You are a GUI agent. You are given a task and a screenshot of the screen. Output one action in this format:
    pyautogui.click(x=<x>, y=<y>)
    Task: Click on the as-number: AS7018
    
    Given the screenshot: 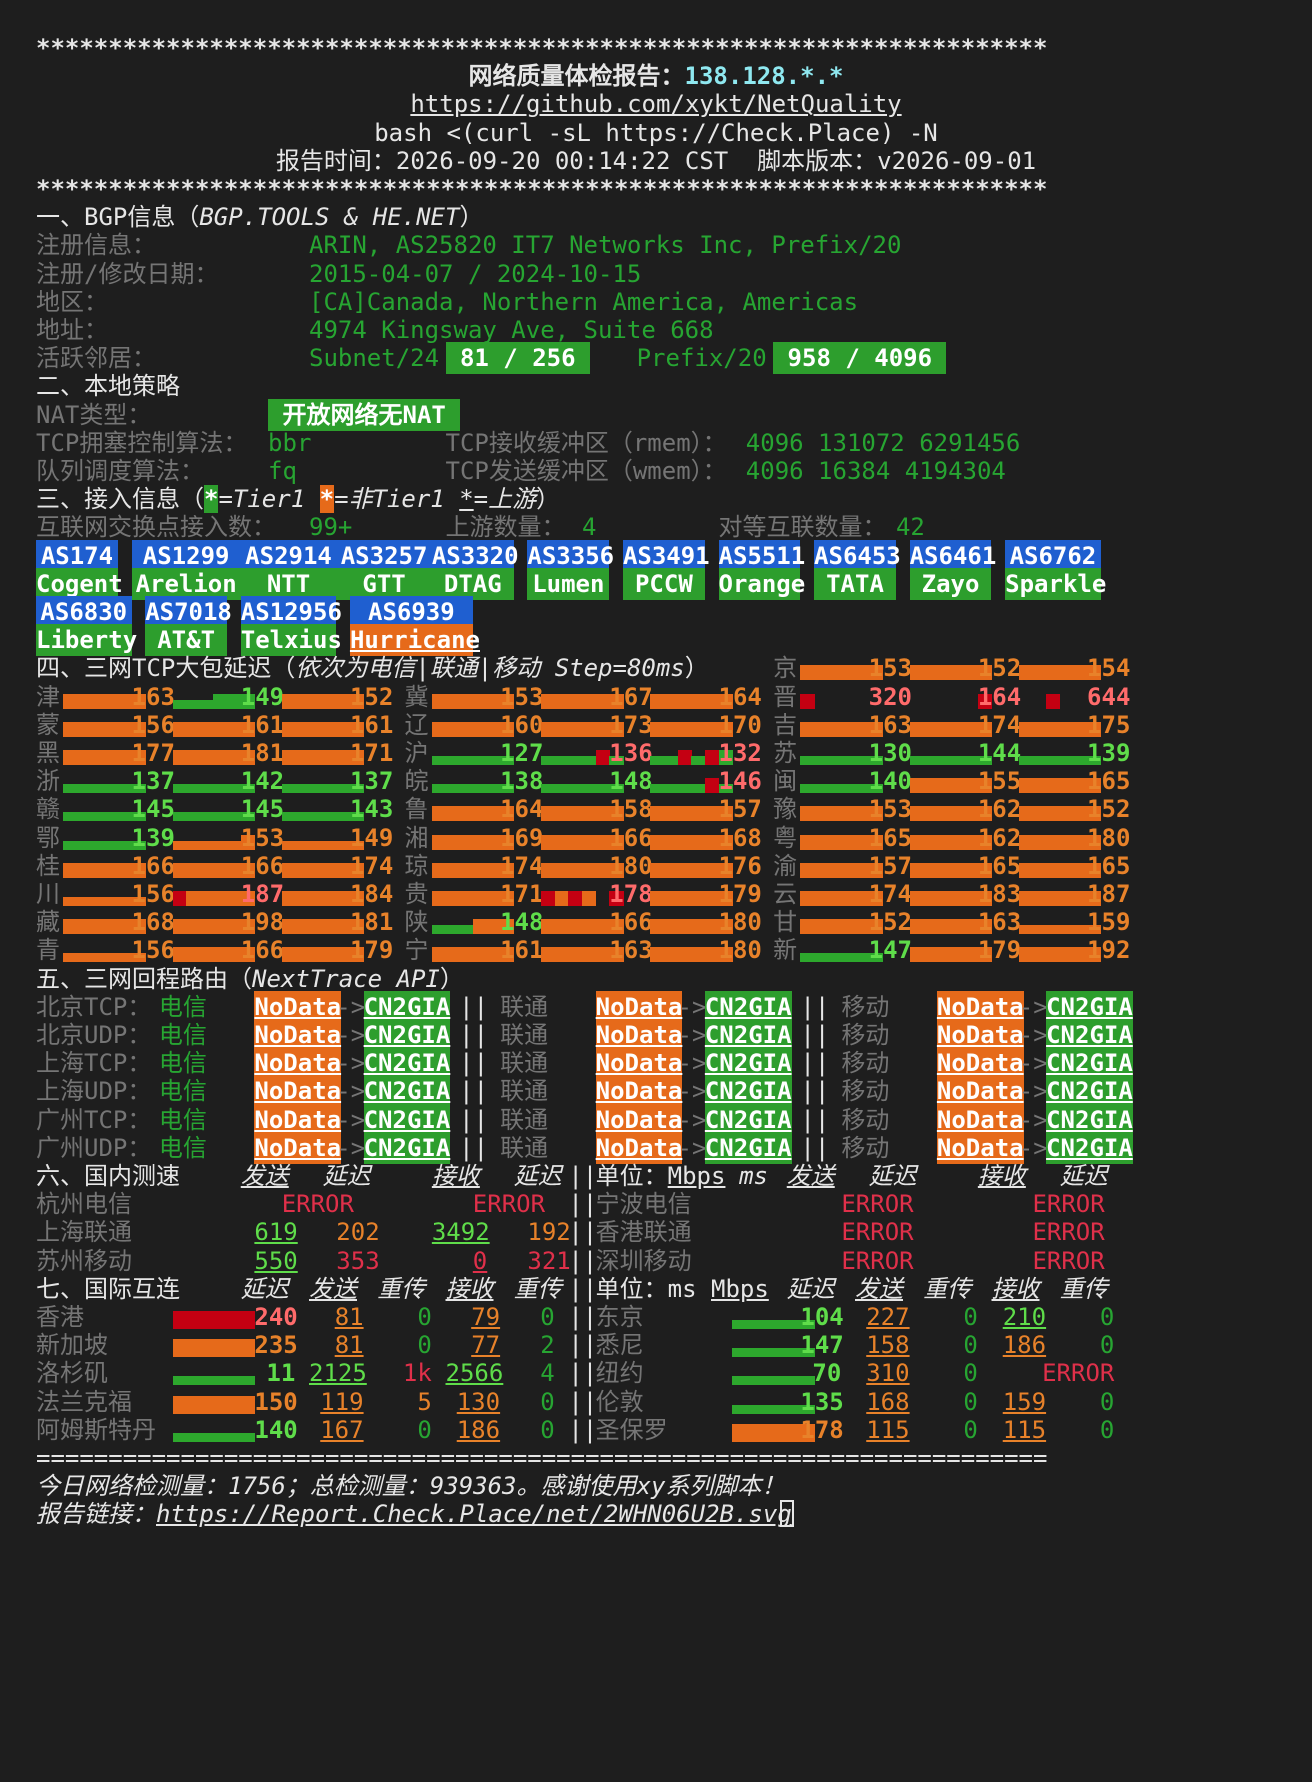 What is the action you would take?
    pyautogui.click(x=188, y=612)
    